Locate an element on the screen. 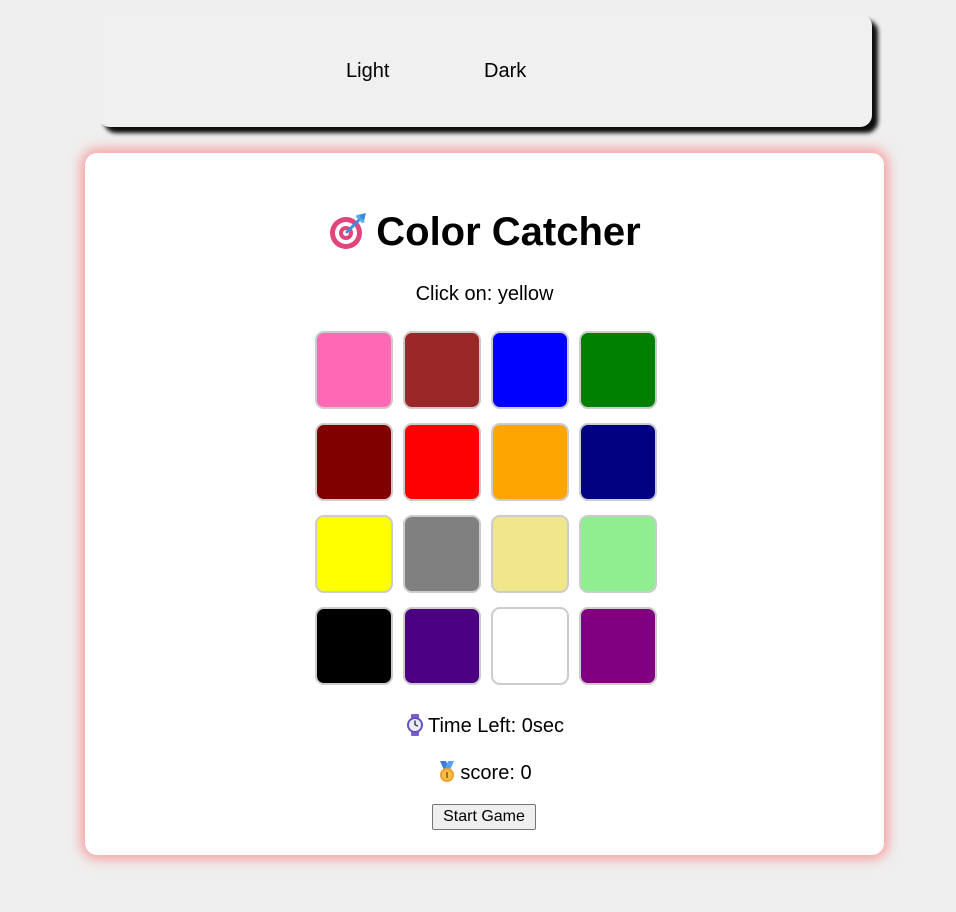 The height and width of the screenshot is (912, 956). medal-icon is located at coordinates (447, 772).